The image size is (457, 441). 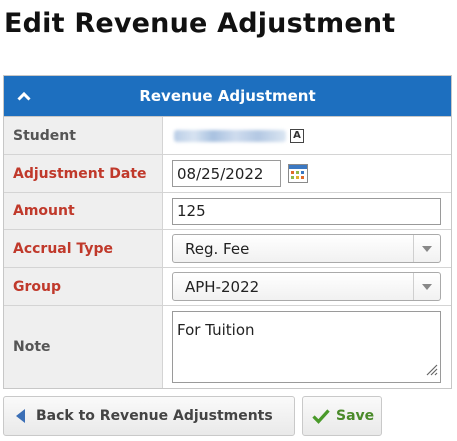 I want to click on group-select: APH-2022, so click(x=306, y=286).